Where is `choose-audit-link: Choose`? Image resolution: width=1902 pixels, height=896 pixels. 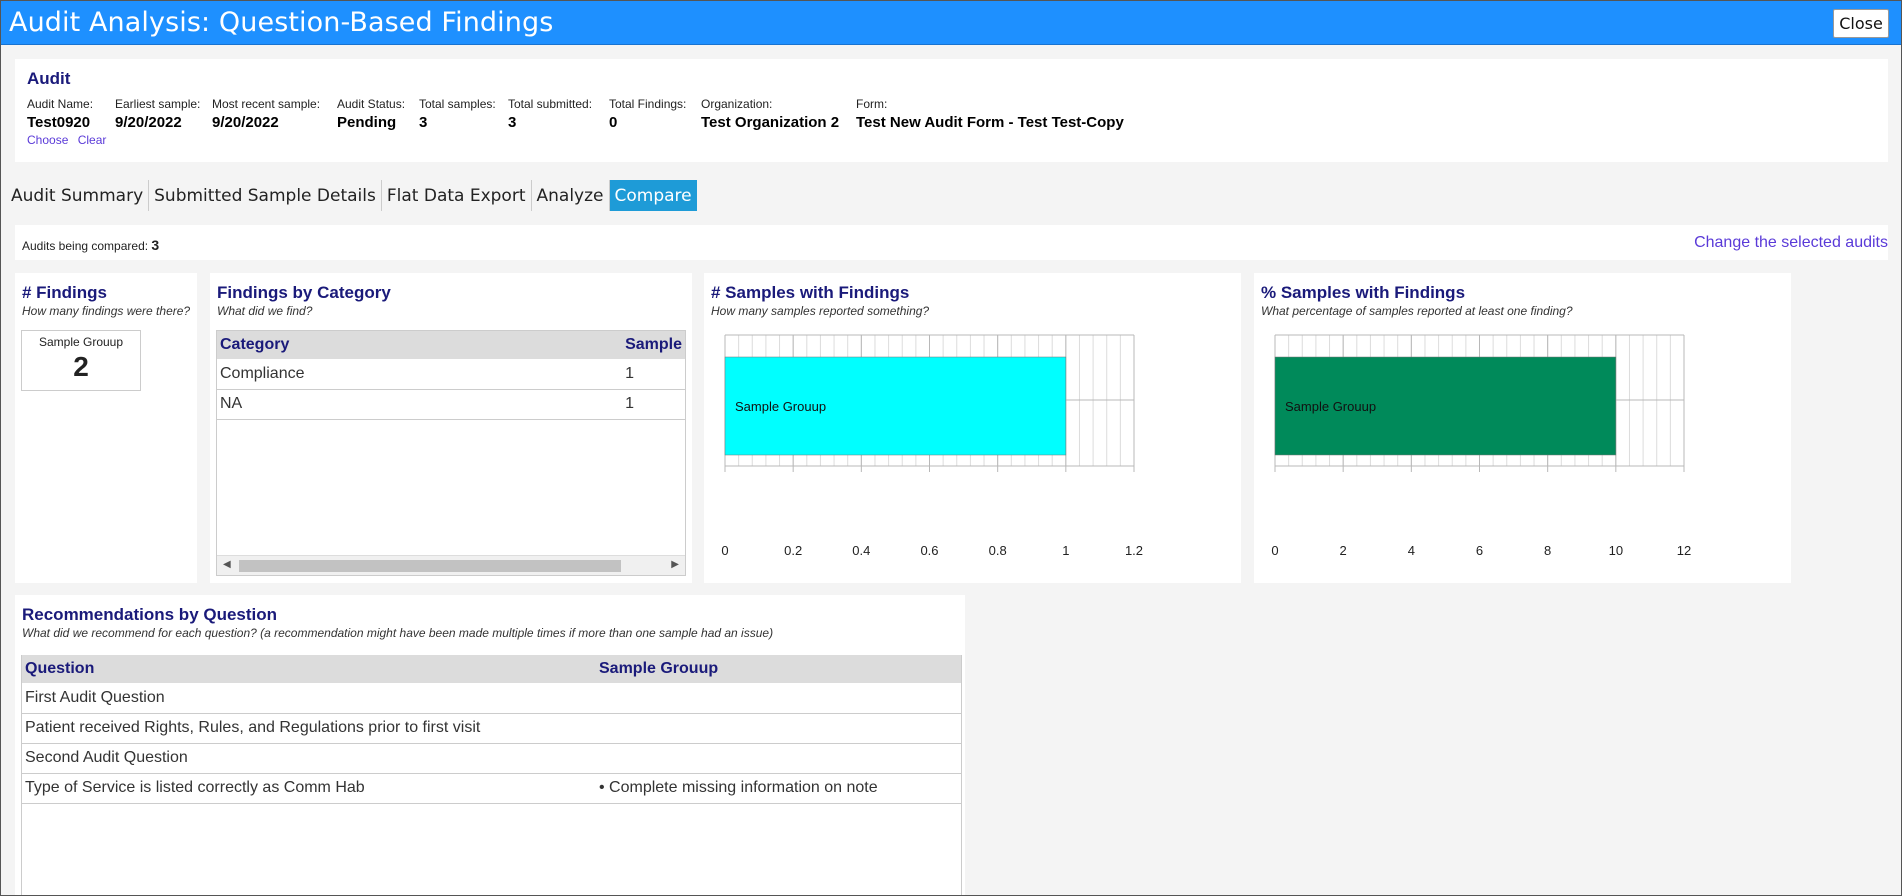
choose-audit-link: Choose is located at coordinates (47, 140).